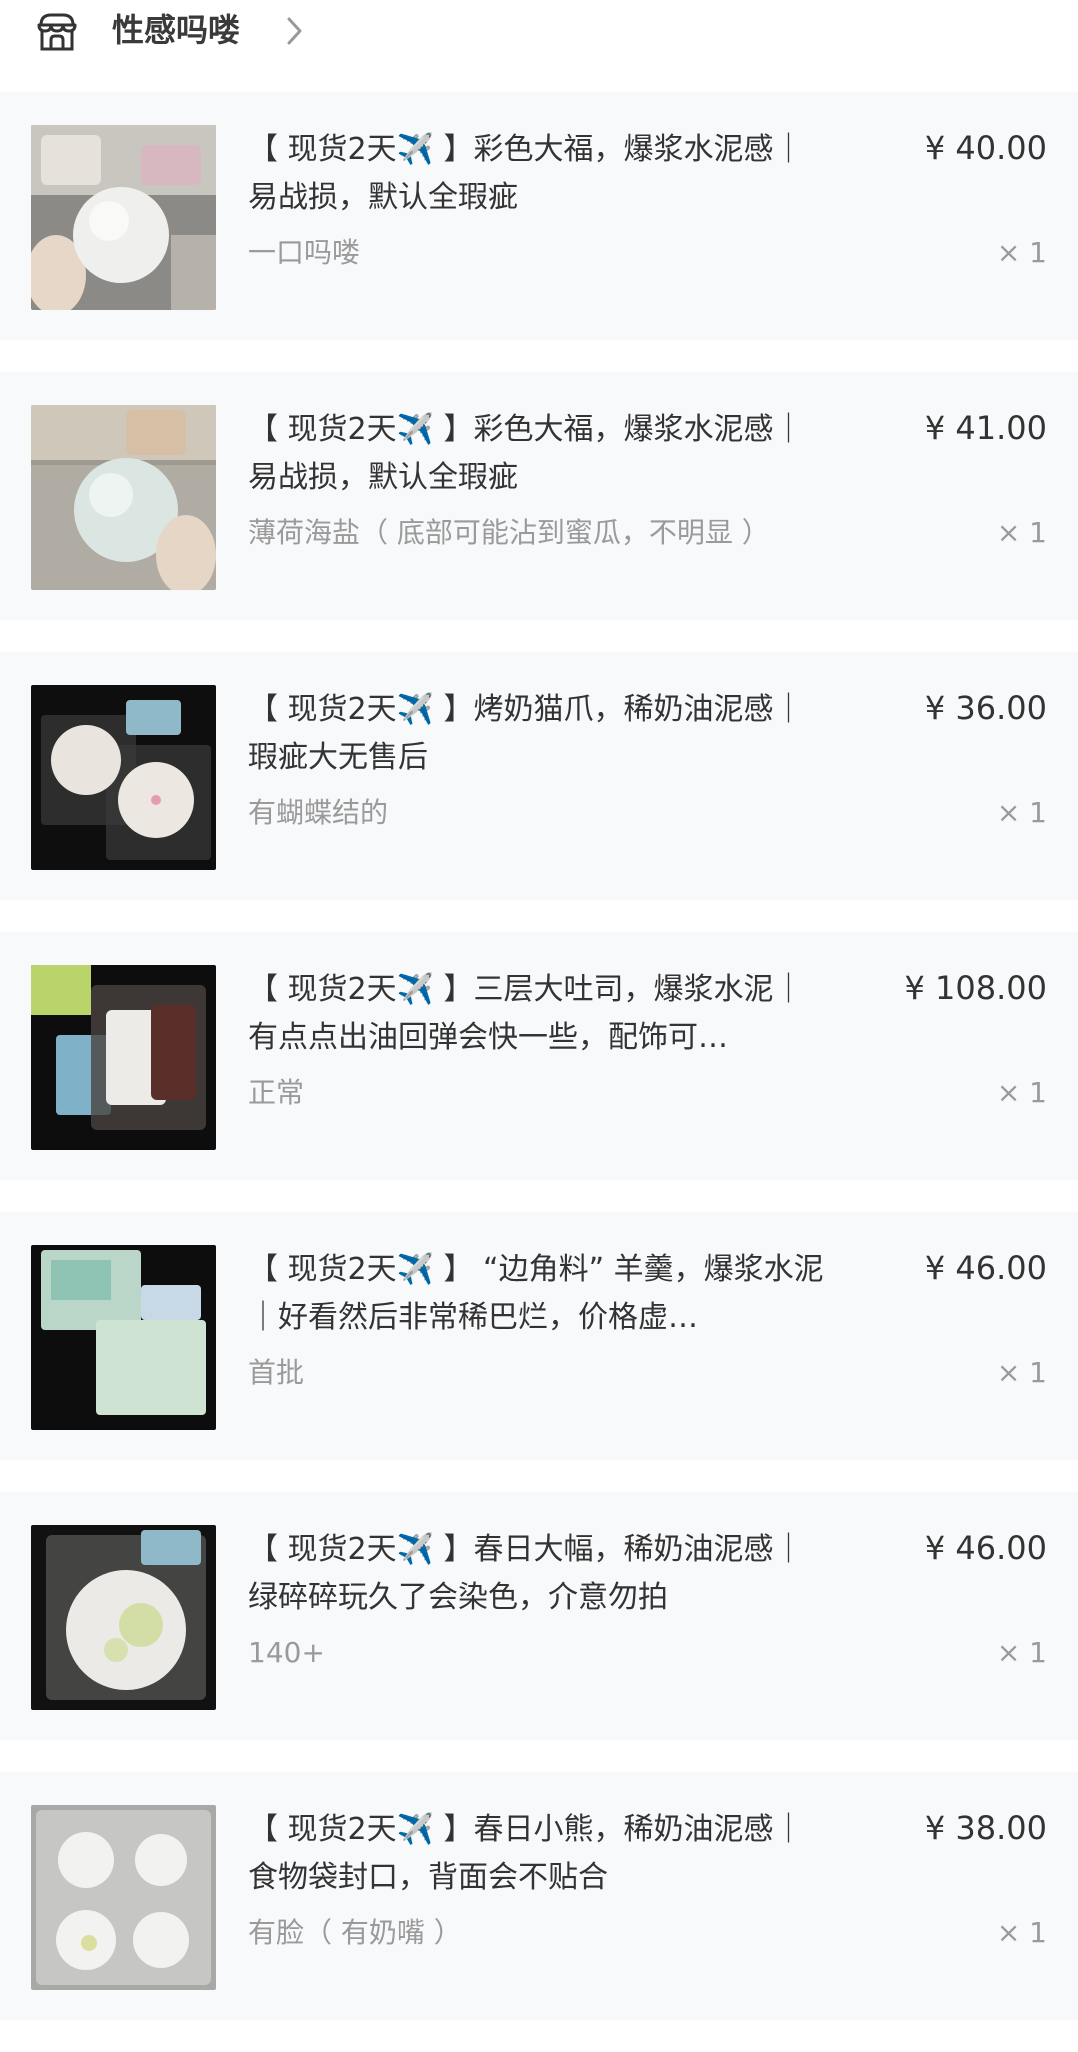  I want to click on product-variant: 正常, so click(276, 1092).